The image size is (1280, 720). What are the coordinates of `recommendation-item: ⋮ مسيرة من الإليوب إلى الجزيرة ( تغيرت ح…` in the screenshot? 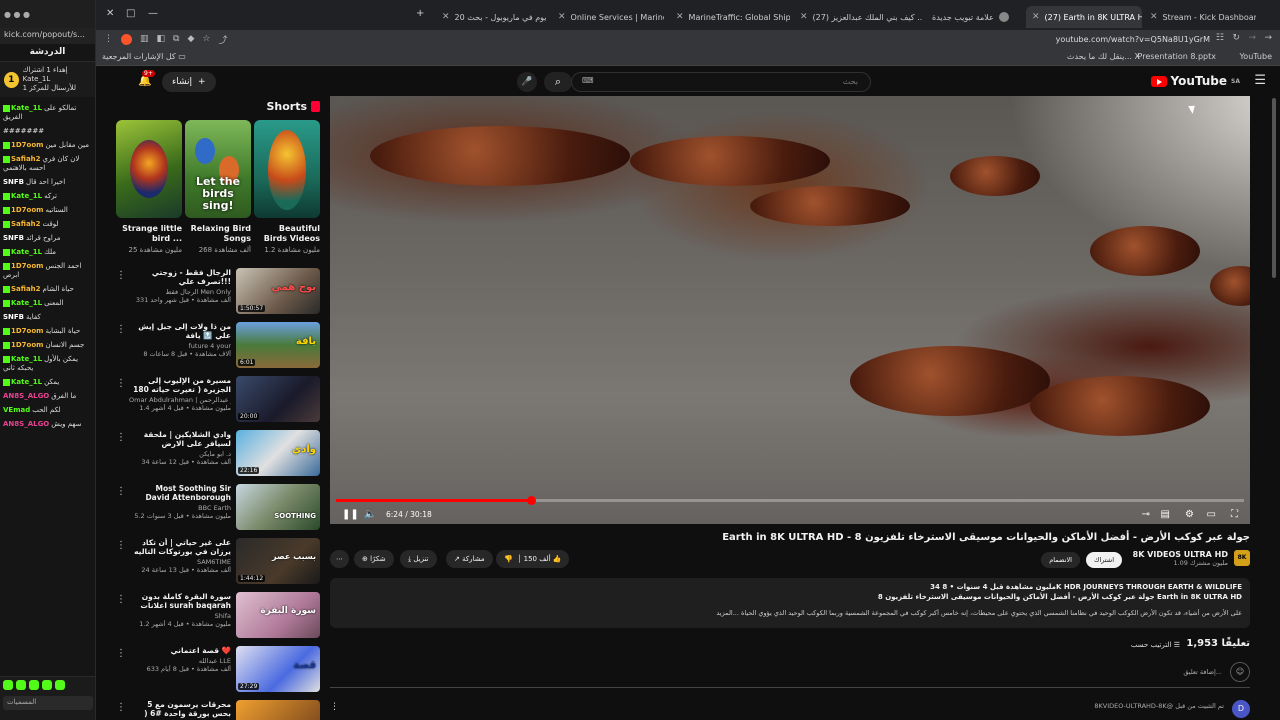 It's located at (218, 399).